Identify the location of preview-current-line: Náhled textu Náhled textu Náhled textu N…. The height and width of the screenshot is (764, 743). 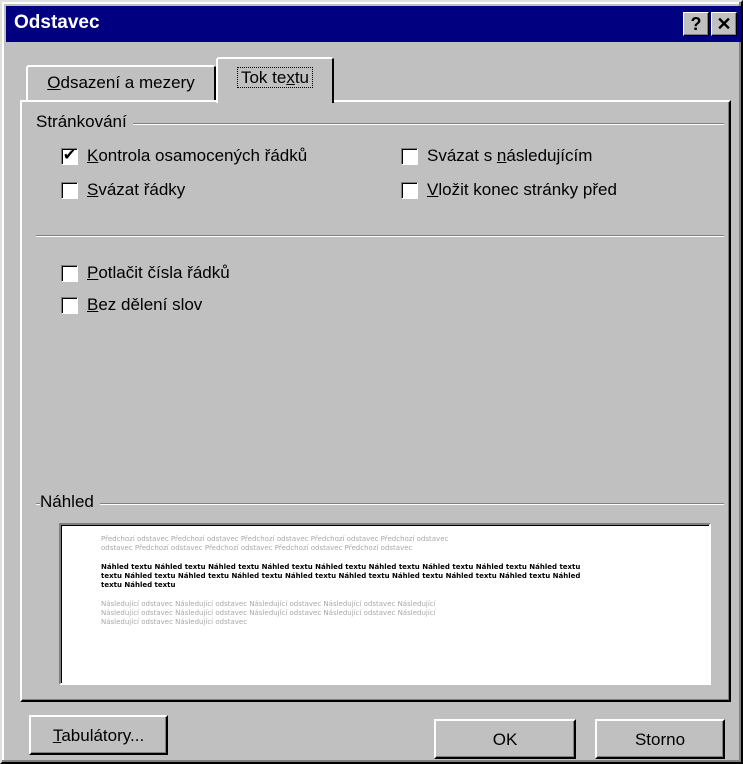
(341, 567).